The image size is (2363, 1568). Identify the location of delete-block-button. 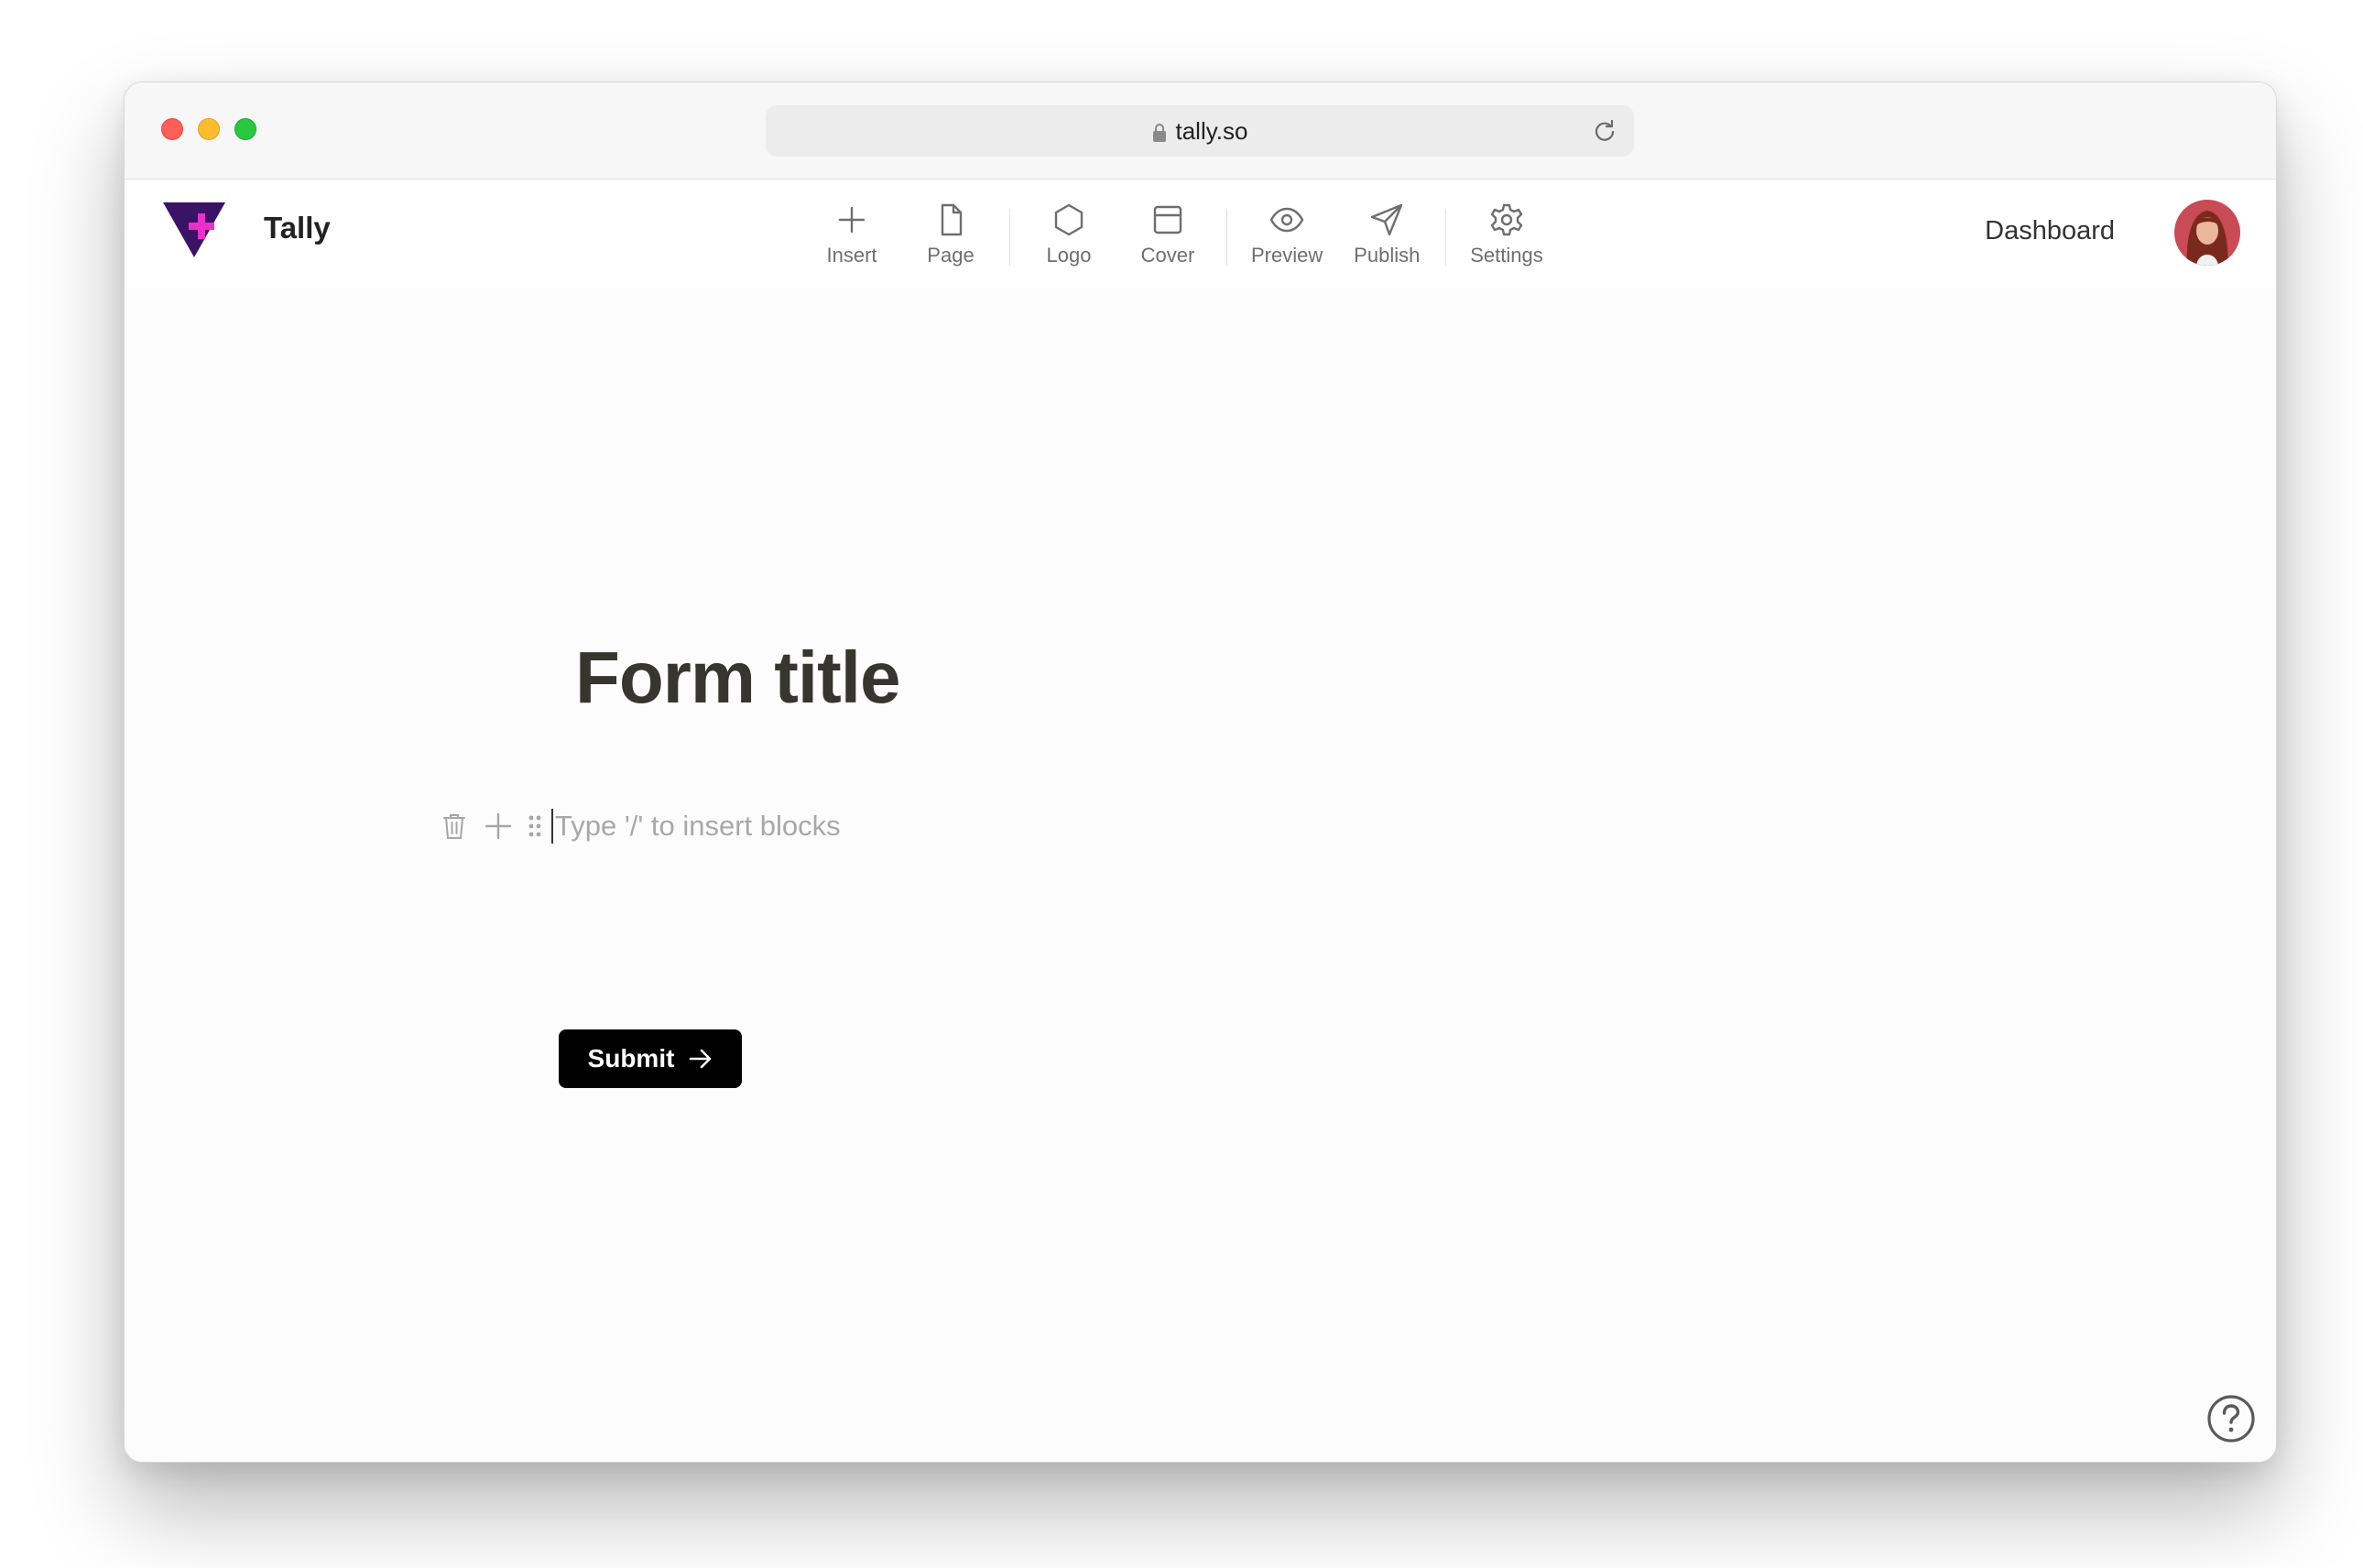
(455, 826).